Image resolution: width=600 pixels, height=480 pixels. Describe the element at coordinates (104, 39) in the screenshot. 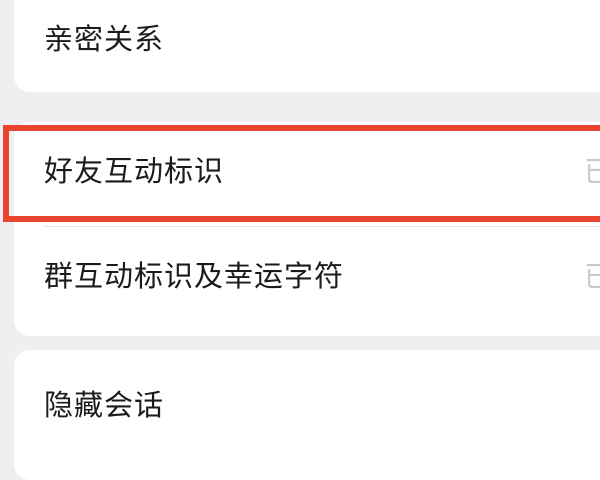

I see `setting-label: 亲密关系` at that location.